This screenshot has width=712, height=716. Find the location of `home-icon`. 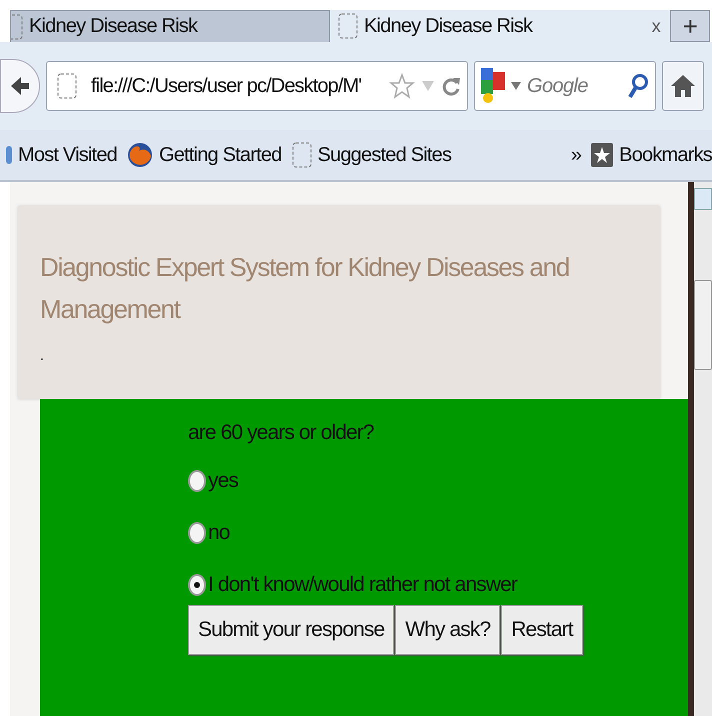

home-icon is located at coordinates (683, 86).